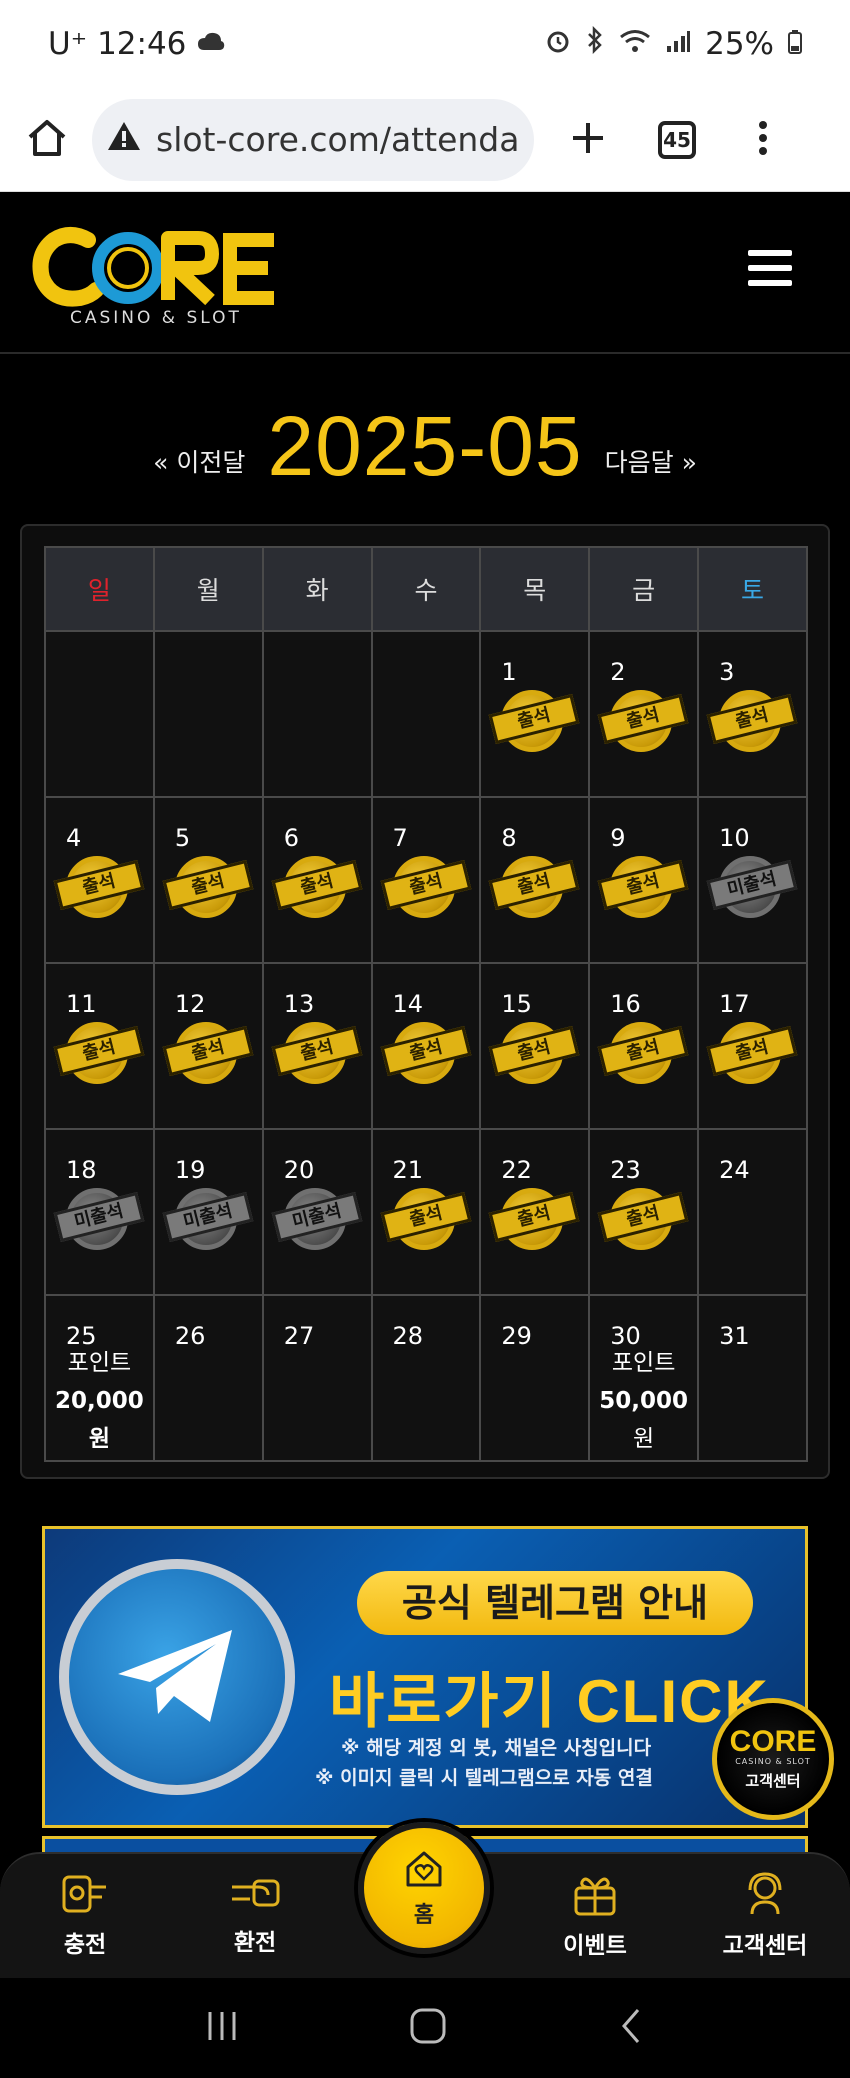  I want to click on calendar-week-row: 1 출석 2 출석 3 출석, so click(426, 714).